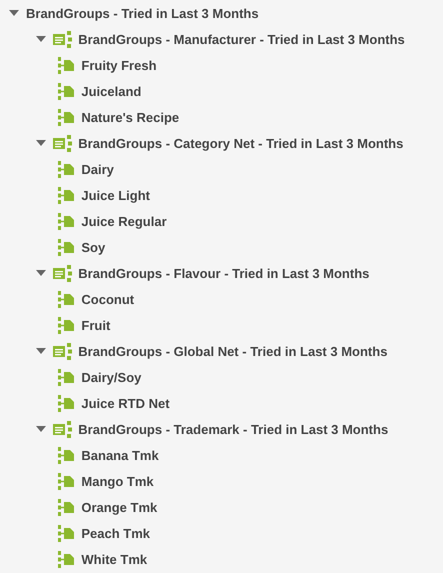 The height and width of the screenshot is (573, 443). I want to click on tree-item-label: BrandGroups - Flavour - Tried in Last 3 Months, so click(224, 273).